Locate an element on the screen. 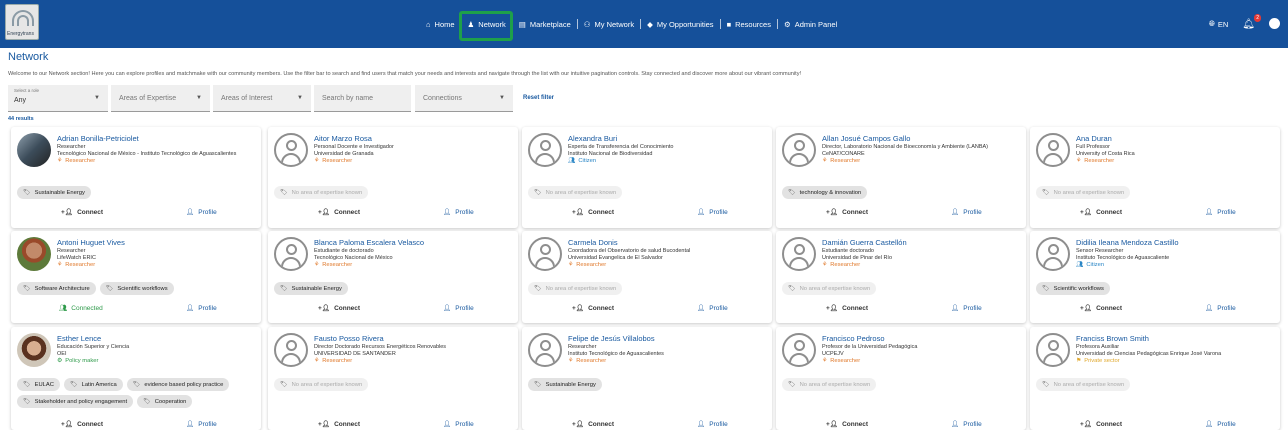 This screenshot has height=430, width=1288. site-logo: Energytrans is located at coordinates (22, 22).